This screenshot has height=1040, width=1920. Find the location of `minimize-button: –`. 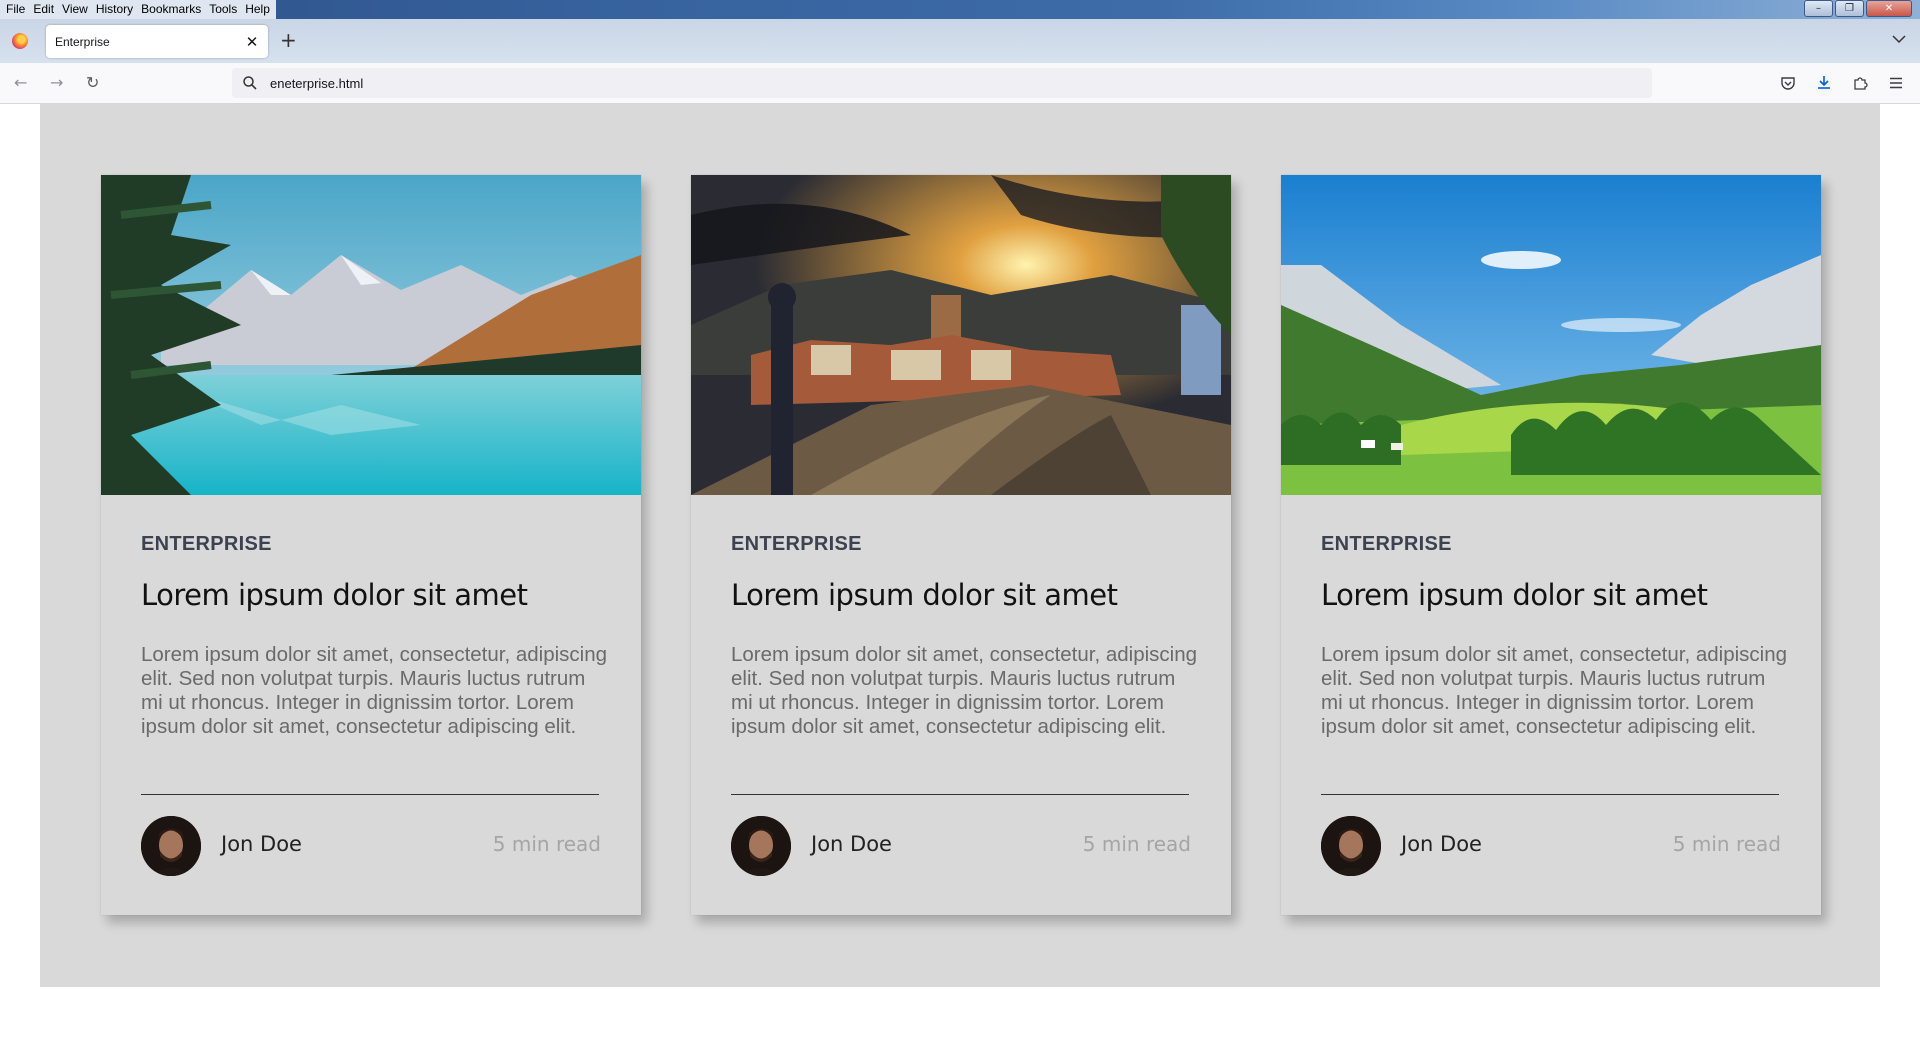

minimize-button: – is located at coordinates (1818, 8).